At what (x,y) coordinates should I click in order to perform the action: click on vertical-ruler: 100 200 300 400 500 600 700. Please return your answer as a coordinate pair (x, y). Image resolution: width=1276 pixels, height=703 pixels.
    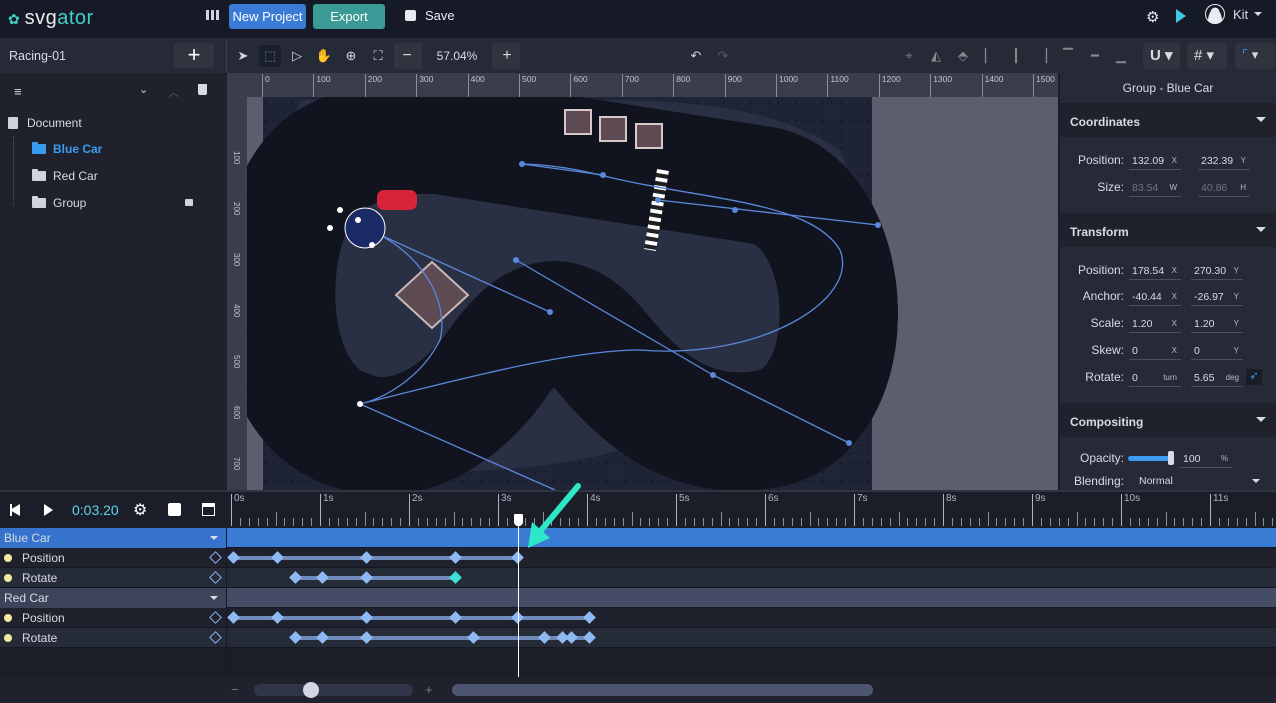
    Looking at the image, I should click on (237, 281).